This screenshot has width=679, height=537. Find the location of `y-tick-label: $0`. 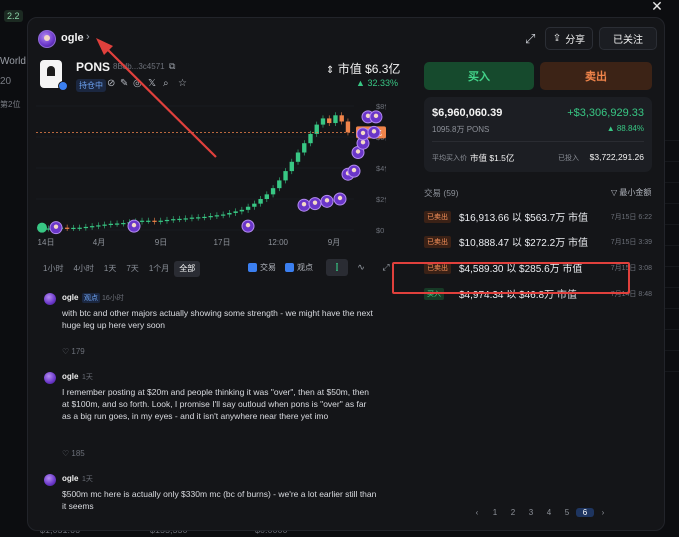

y-tick-label: $0 is located at coordinates (380, 230).